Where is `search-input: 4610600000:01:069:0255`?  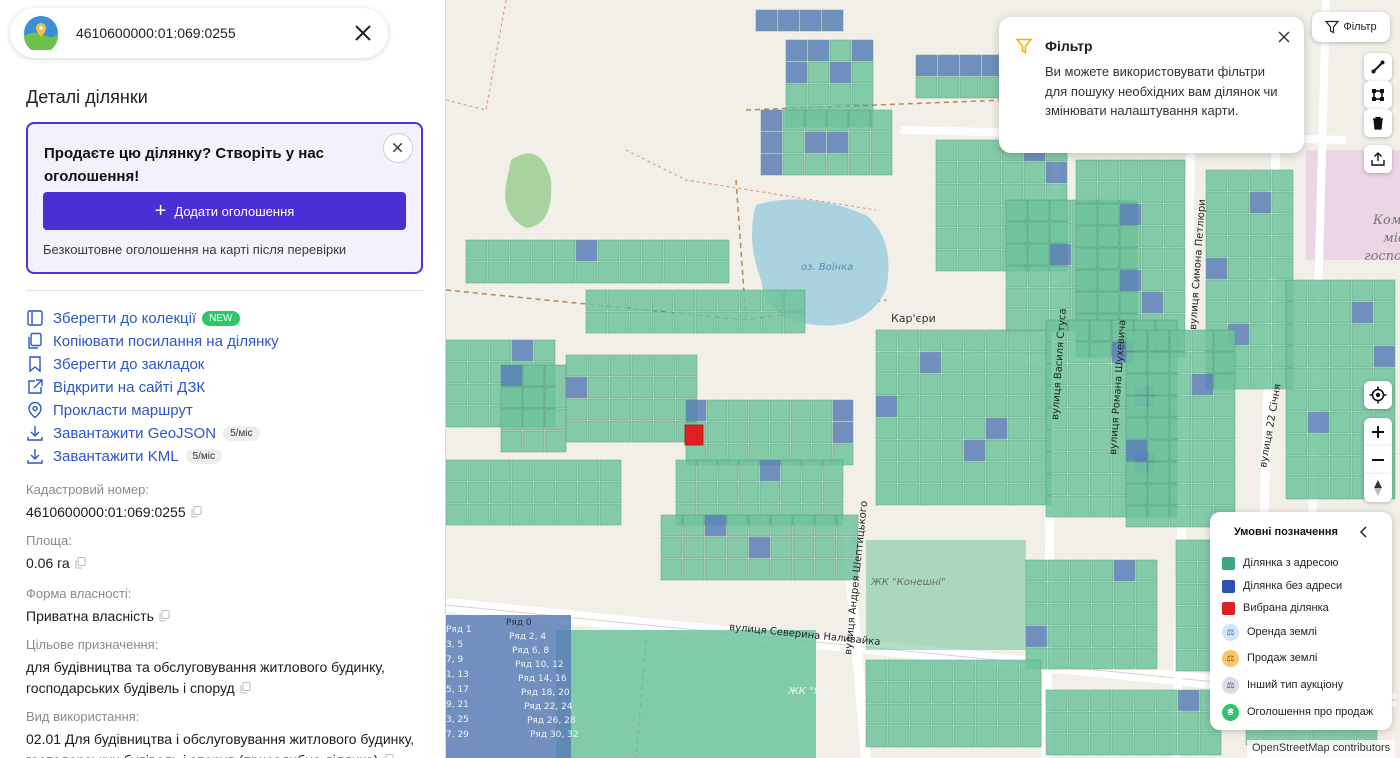 search-input: 4610600000:01:069:0255 is located at coordinates (156, 33).